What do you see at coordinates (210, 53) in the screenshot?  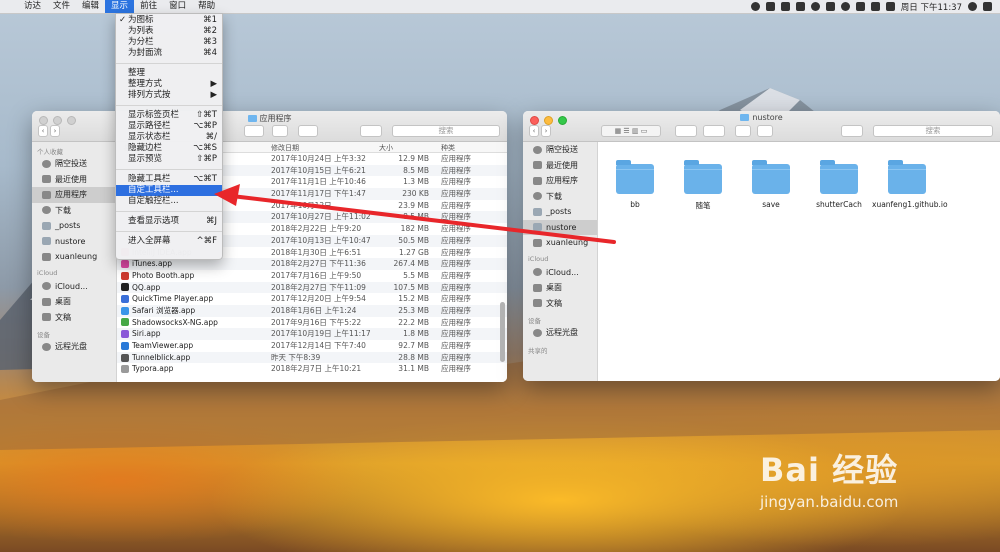 I see `menu-item-shortcut: ⌘4` at bounding box center [210, 53].